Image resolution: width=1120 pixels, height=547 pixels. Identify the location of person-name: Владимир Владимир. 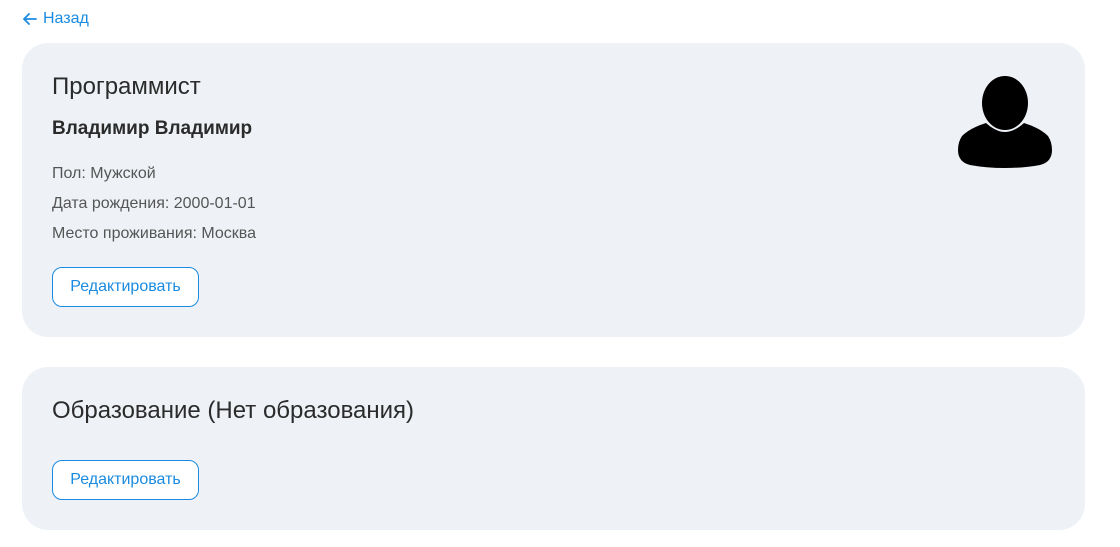
(152, 128).